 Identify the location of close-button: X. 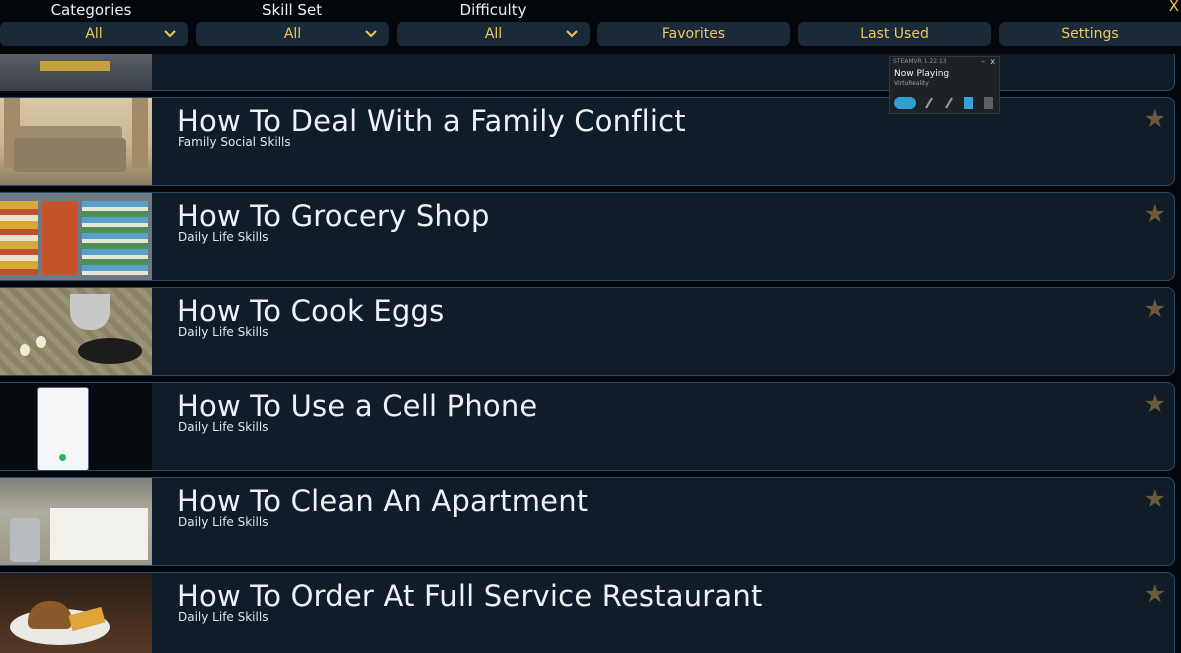
(1174, 7).